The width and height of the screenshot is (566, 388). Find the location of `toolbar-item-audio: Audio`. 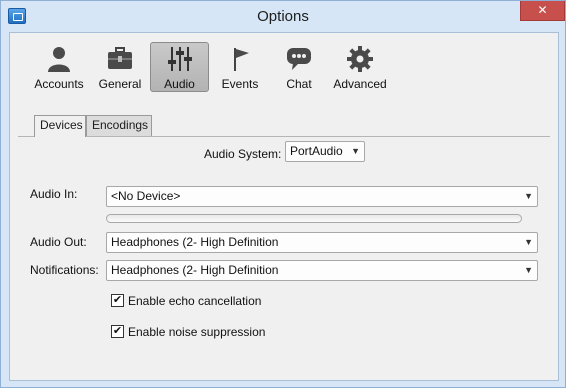

toolbar-item-audio: Audio is located at coordinates (179, 67).